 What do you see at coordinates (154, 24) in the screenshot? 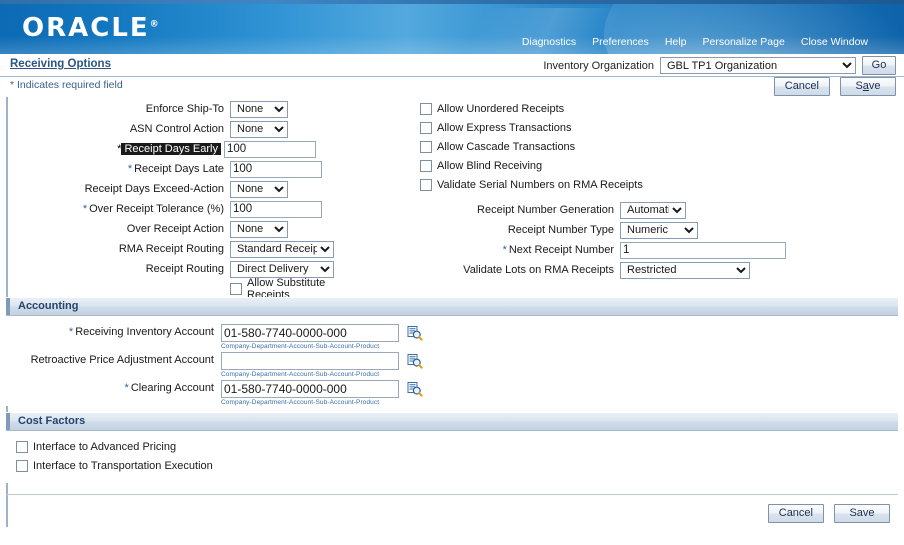
I see `trademark-symbol: ®` at bounding box center [154, 24].